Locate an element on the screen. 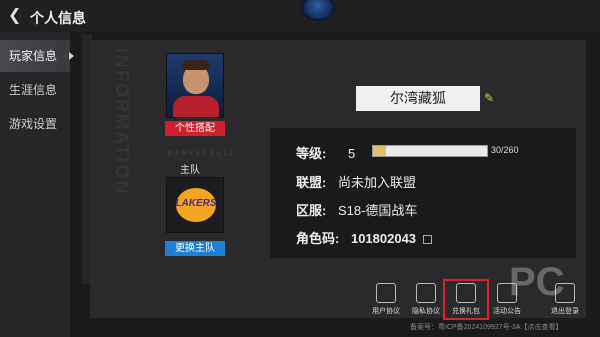  league-row: 联盟: 尚未加入联盟 is located at coordinates (356, 181).